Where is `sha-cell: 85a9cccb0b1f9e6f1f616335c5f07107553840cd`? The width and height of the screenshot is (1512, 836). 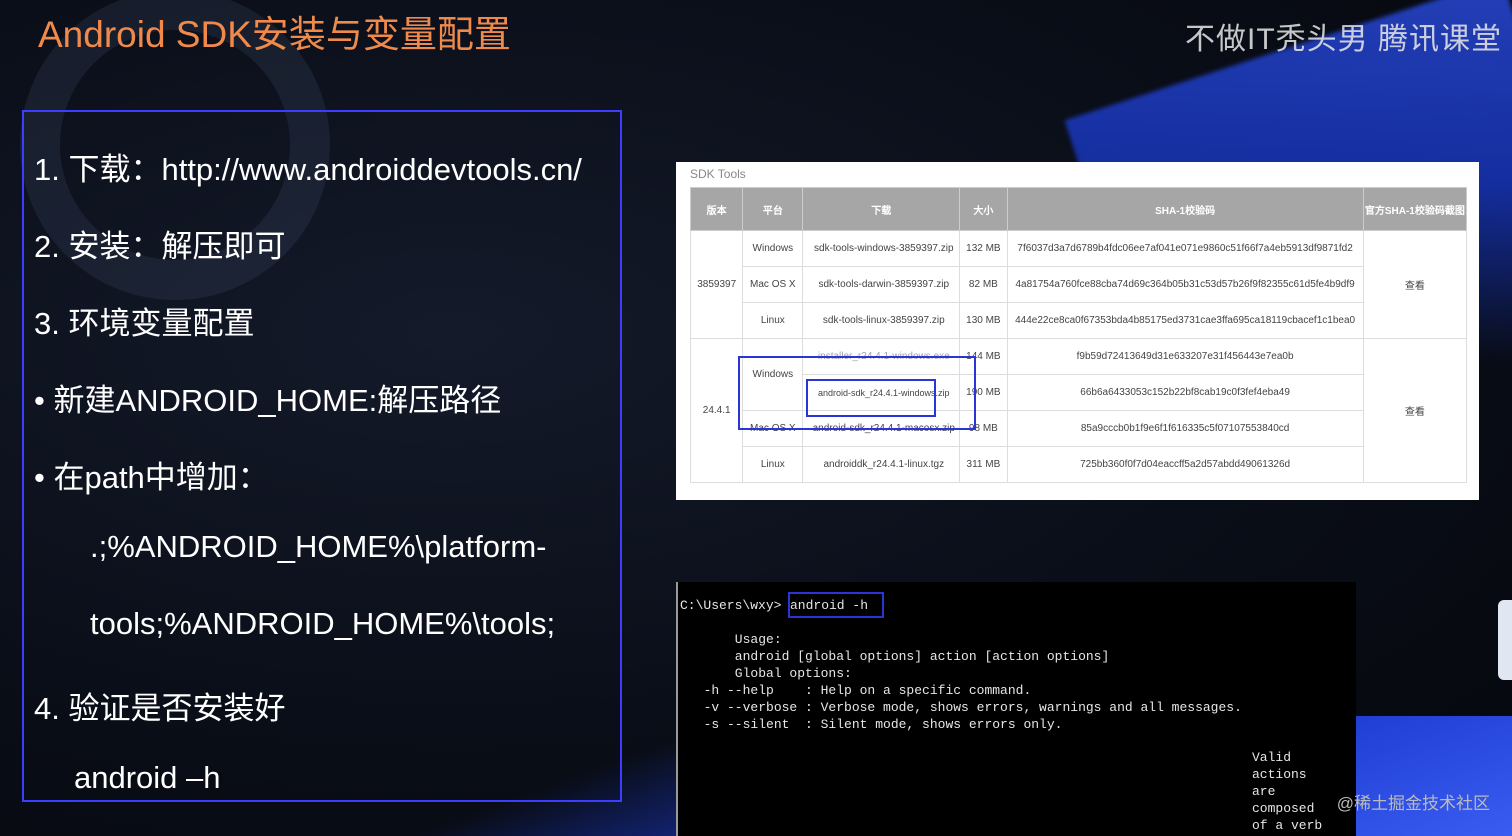
sha-cell: 85a9cccb0b1f9e6f1f616335c5f07107553840cd is located at coordinates (1185, 428).